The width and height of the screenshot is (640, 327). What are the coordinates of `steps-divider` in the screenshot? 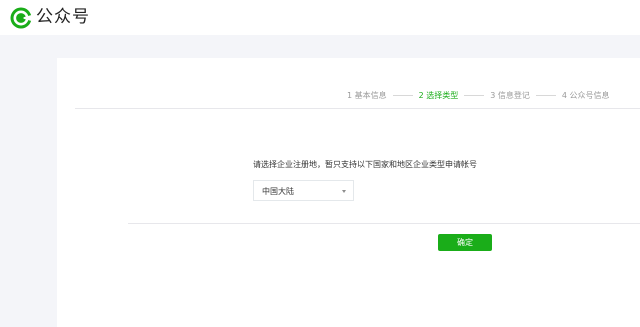 It's located at (357, 108).